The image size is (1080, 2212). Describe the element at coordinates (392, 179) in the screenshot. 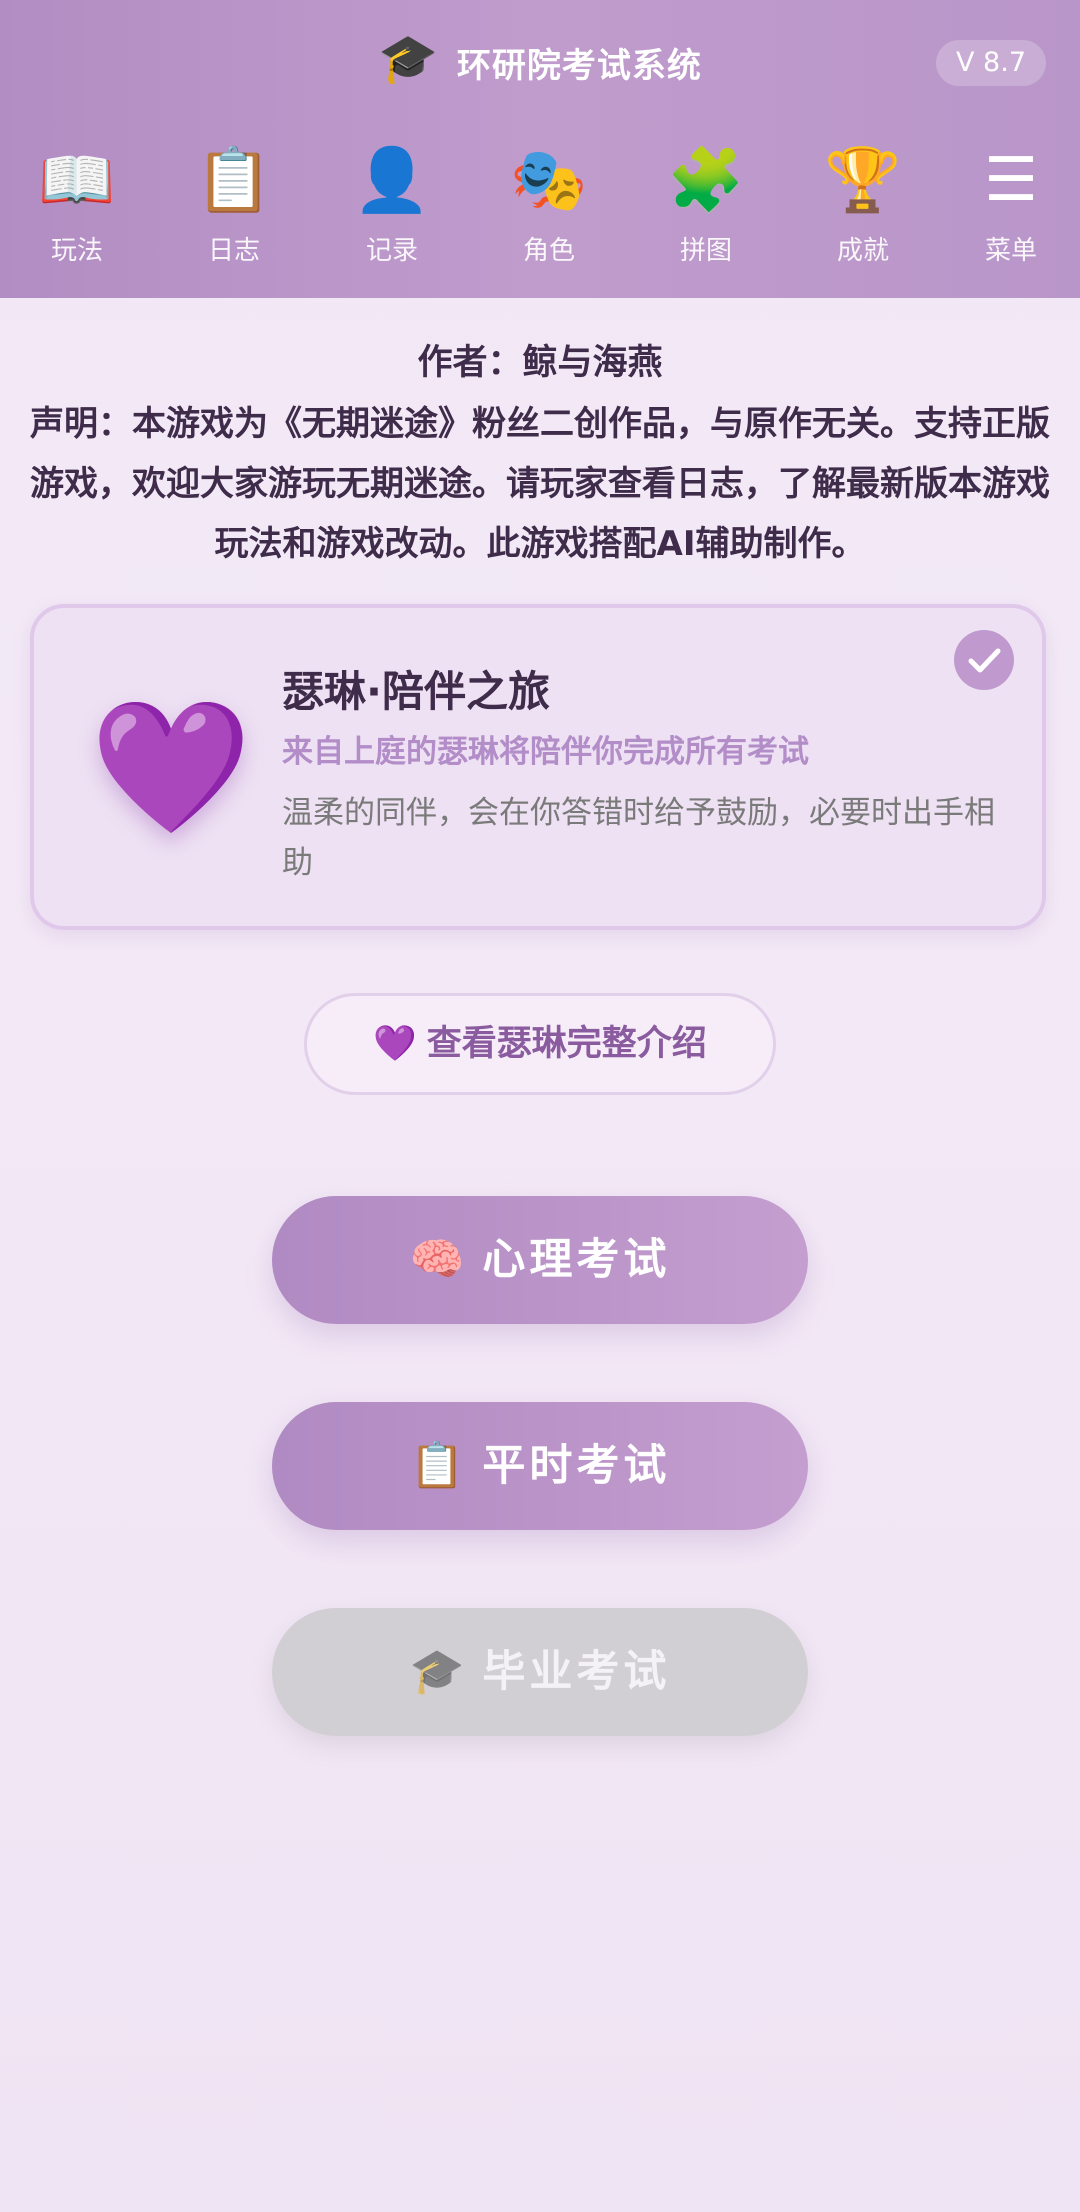

I see `person-icon: 👤` at that location.